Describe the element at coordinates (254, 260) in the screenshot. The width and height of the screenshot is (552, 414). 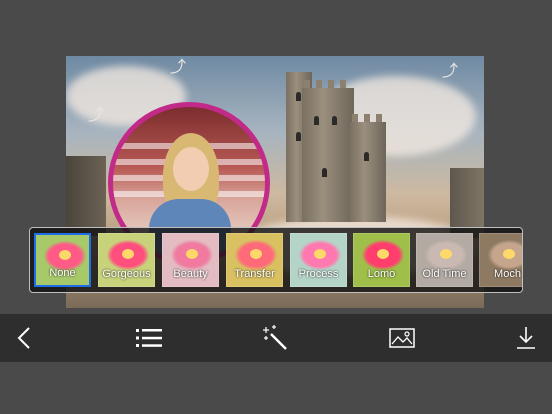
I see `filter-thumb-transfer: Transfer` at that location.